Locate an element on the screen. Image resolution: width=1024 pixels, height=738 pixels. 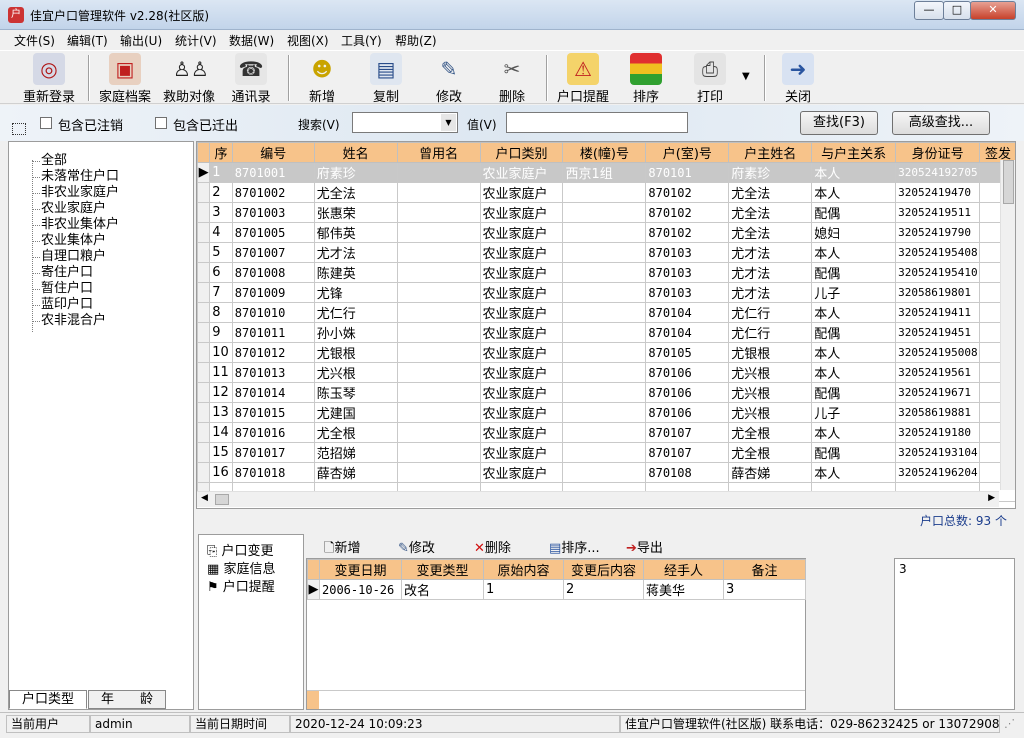
table-cell: 2006-10-26 is located at coordinates (360, 589).